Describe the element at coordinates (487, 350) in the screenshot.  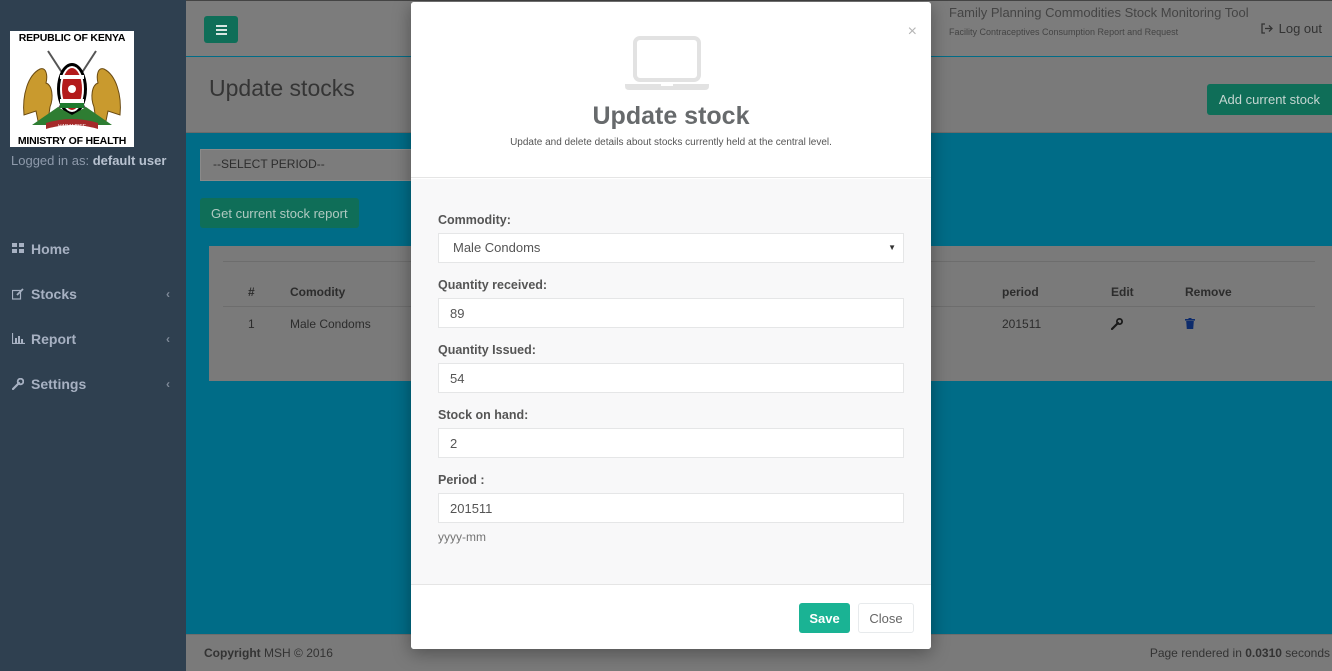
I see `qty-issued-label: Quantity Issued:` at that location.